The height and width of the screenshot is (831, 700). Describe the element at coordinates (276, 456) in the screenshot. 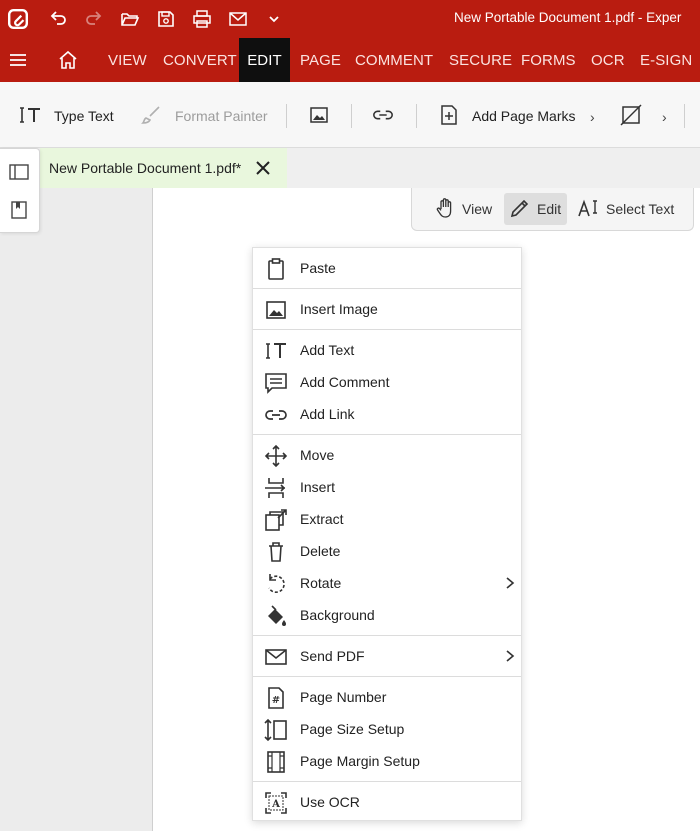

I see `move-icon` at that location.